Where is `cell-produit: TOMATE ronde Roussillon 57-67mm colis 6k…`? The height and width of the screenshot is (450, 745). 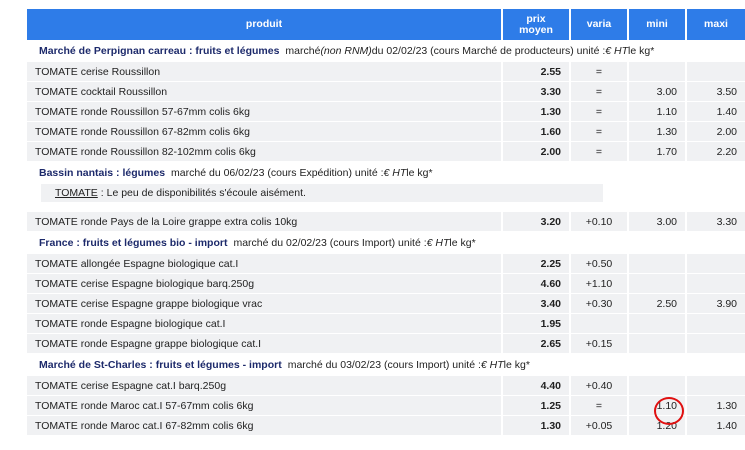
cell-produit: TOMATE ronde Roussillon 57-67mm colis 6k… is located at coordinates (265, 112).